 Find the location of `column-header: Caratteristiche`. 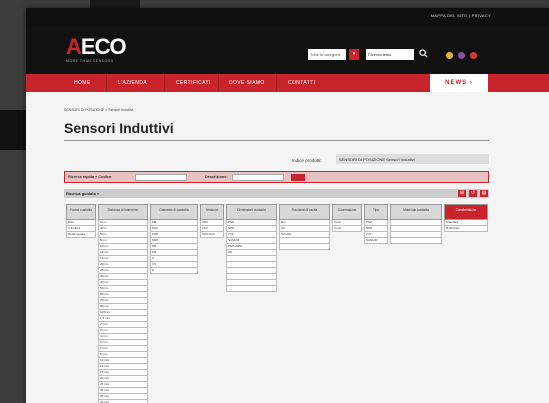

column-header: Caratteristiche is located at coordinates (466, 212).